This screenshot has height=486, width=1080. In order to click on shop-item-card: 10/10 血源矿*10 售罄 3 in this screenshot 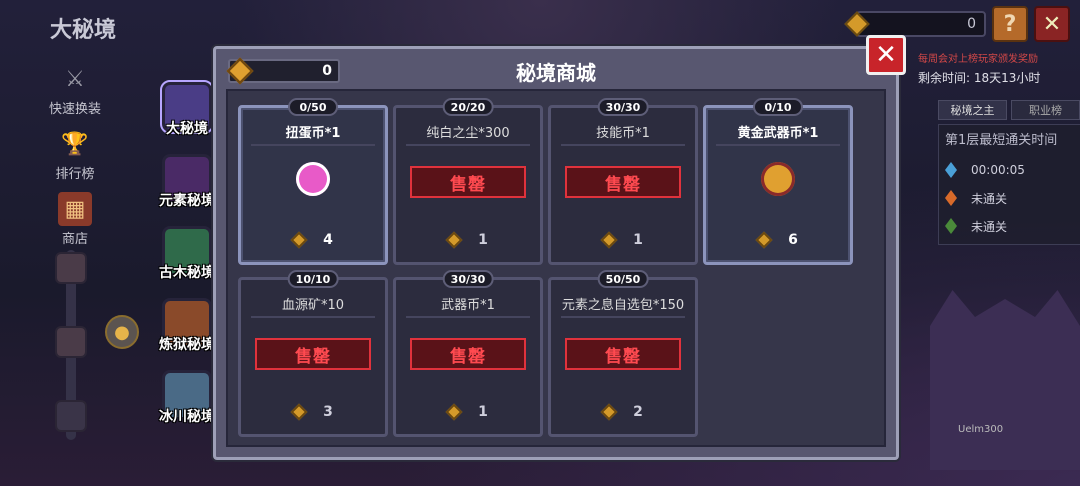, I will do `click(313, 353)`.